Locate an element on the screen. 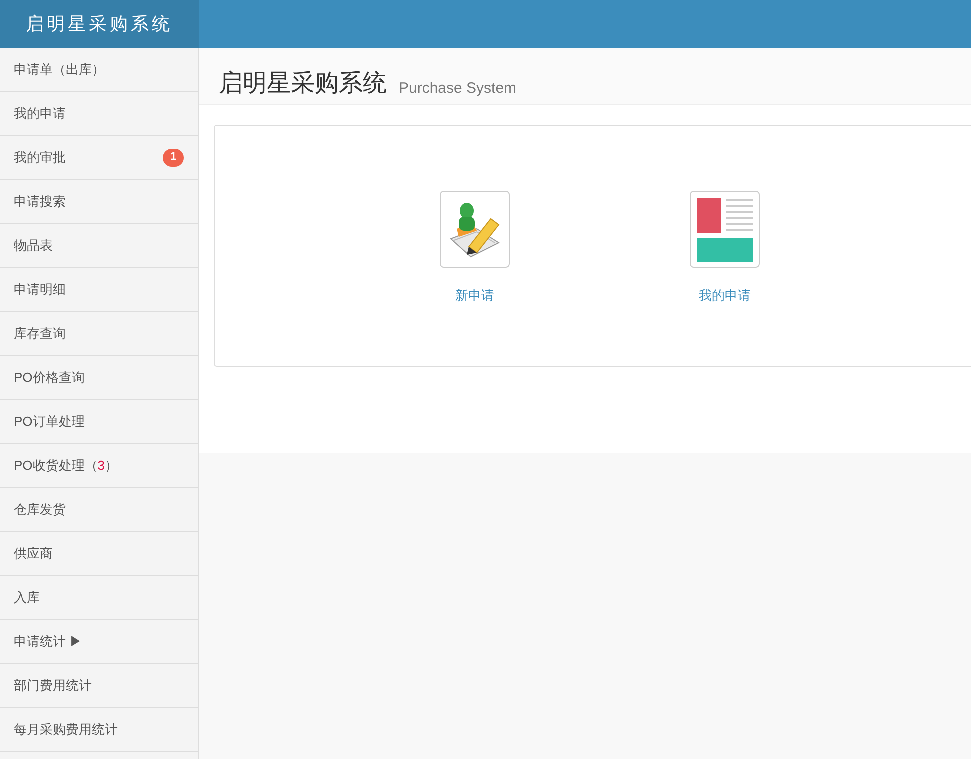 This screenshot has height=759, width=971. sidebar-item: 部门费用统计 is located at coordinates (99, 686).